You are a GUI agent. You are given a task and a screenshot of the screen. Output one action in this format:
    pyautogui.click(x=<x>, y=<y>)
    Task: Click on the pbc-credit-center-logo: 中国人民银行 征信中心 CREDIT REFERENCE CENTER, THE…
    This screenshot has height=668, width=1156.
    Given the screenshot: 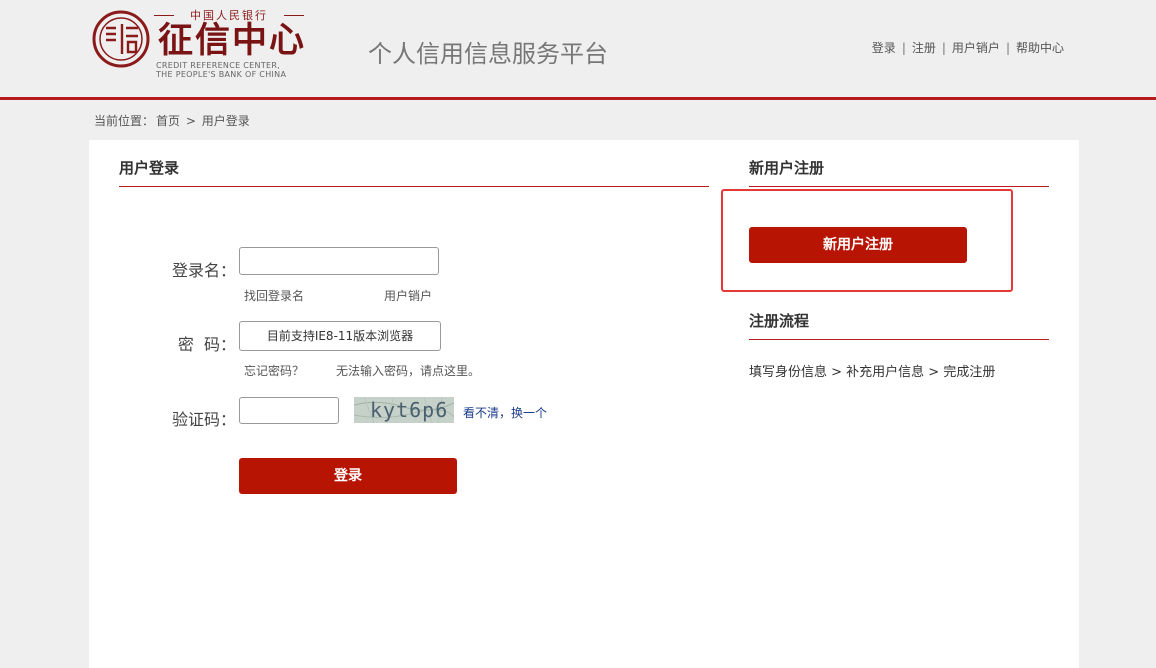 What is the action you would take?
    pyautogui.click(x=199, y=46)
    